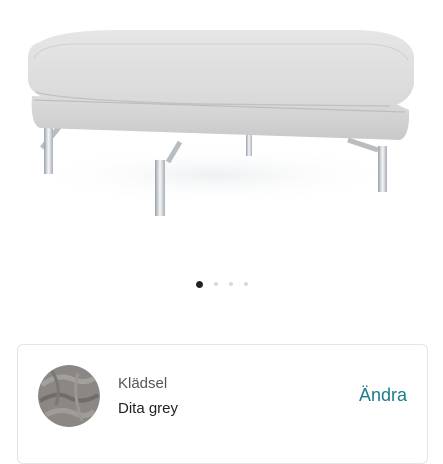 The height and width of the screenshot is (464, 443). Describe the element at coordinates (148, 408) in the screenshot. I see `upholstery-value: Dita grey` at that location.